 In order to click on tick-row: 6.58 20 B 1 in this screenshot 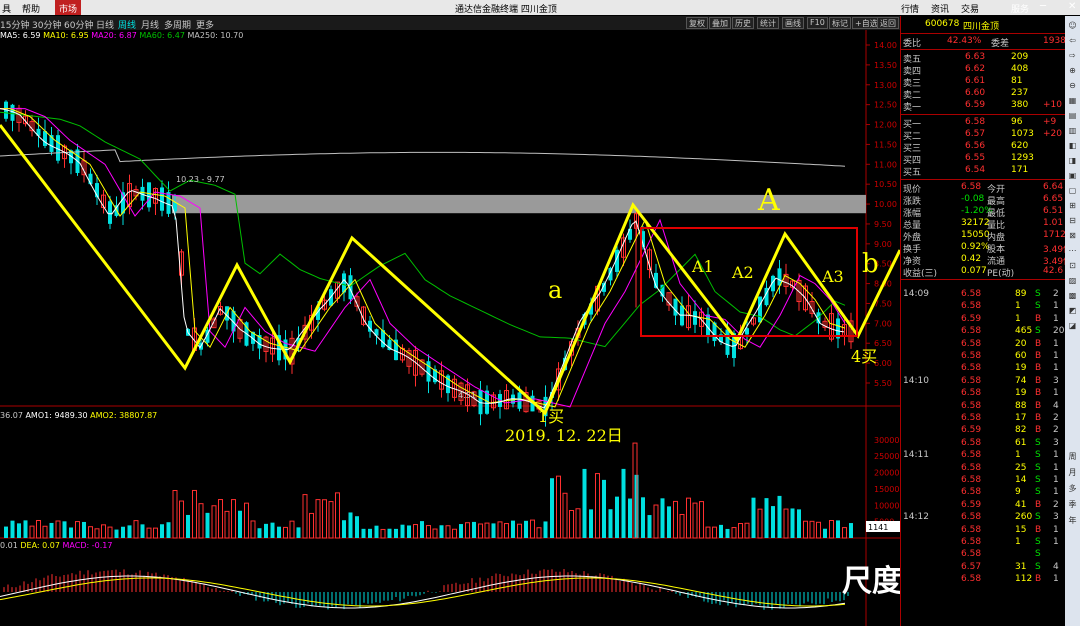, I will do `click(1010, 343)`.